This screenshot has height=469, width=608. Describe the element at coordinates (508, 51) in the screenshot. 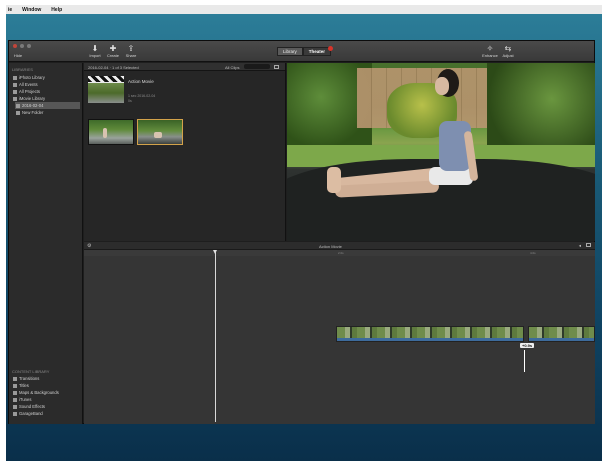

I see `adjust-button: ⇆ Adjust` at that location.